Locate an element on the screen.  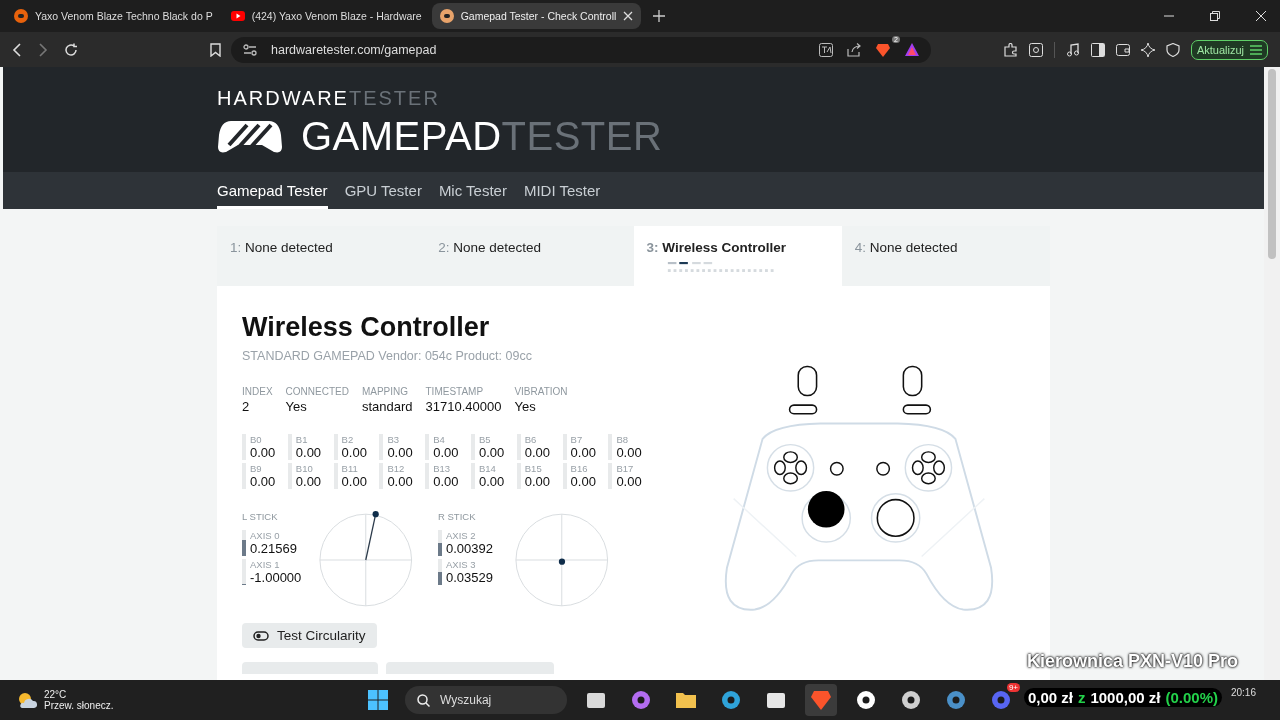
site-brand: HARDWARETESTER is located at coordinates (633, 98).